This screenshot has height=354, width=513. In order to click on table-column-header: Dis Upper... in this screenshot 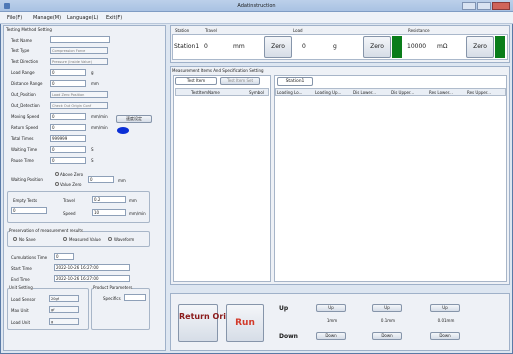, I will do `click(402, 92)`.